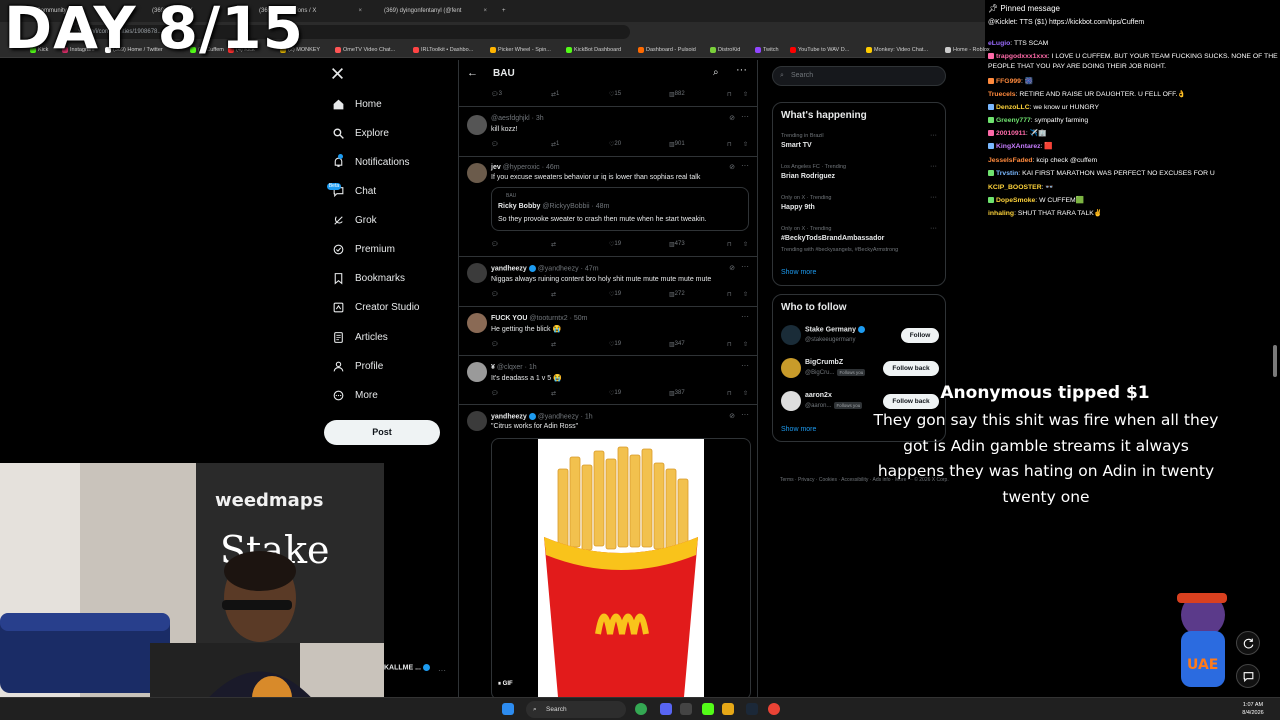  I want to click on chat-bubble-button, so click(1248, 676).